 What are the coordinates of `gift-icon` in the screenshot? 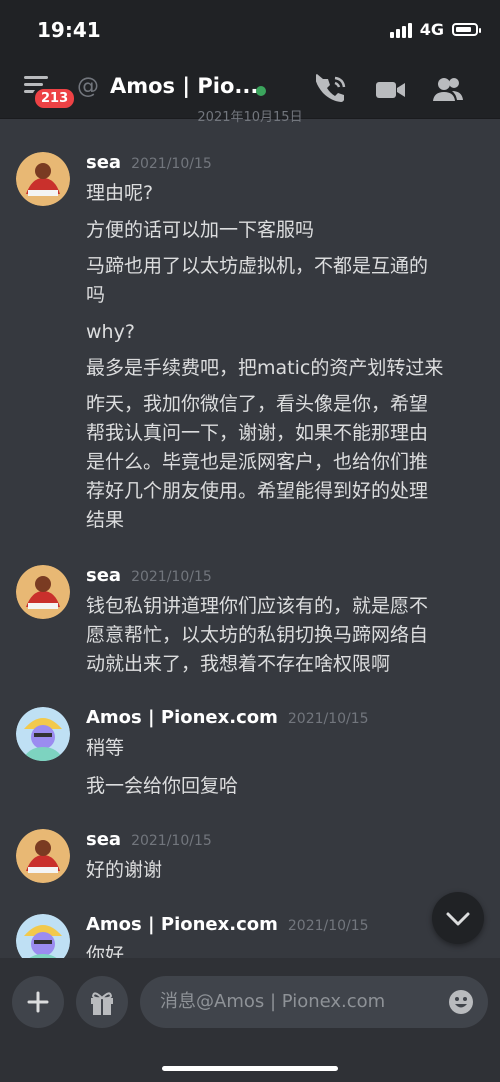 It's located at (102, 1003).